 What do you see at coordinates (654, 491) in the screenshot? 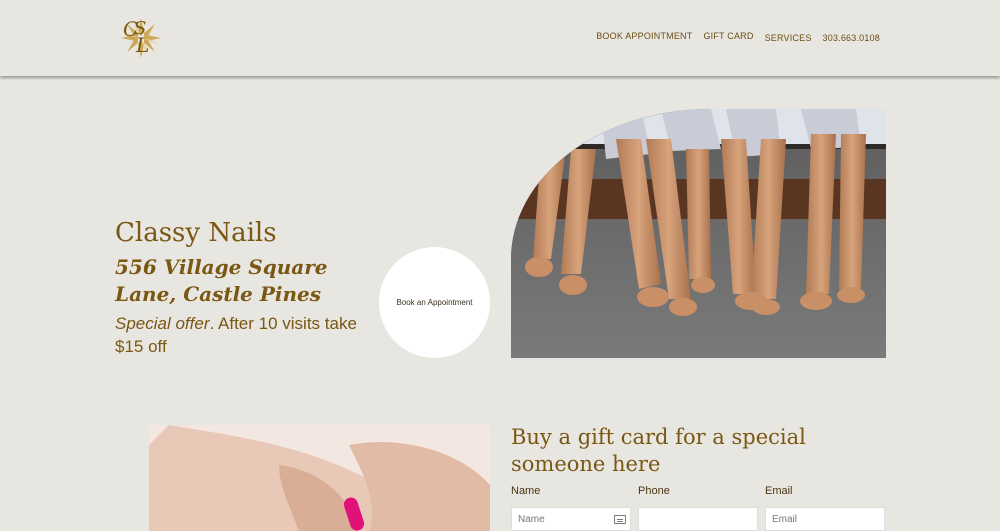
I see `phone-label: Phone` at bounding box center [654, 491].